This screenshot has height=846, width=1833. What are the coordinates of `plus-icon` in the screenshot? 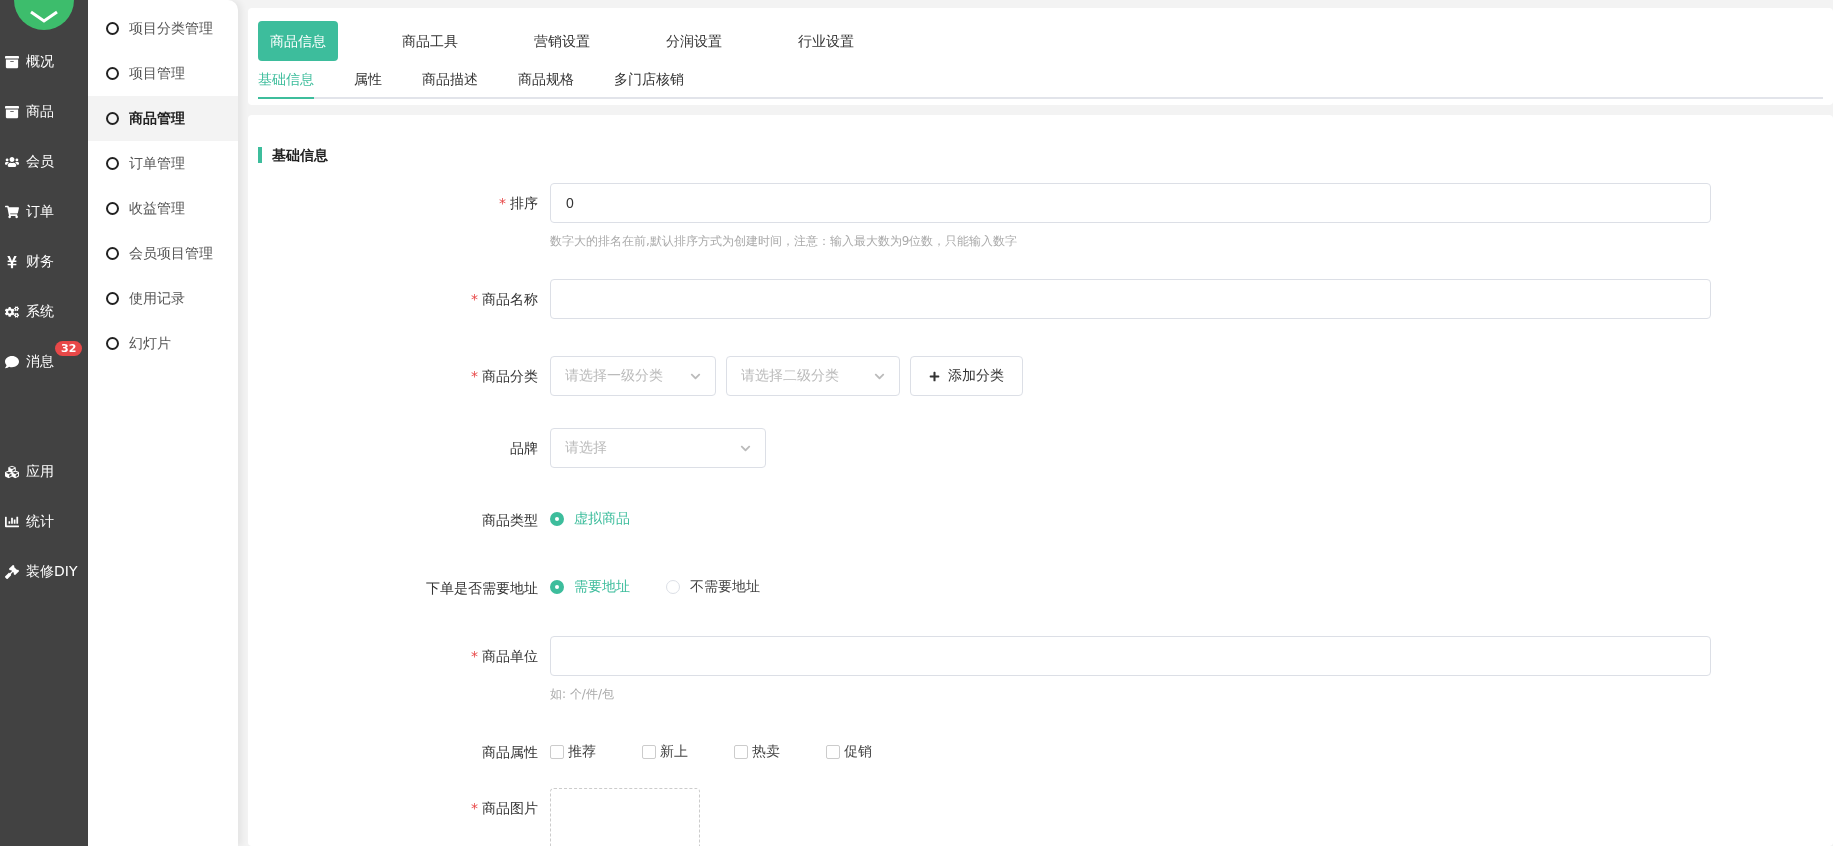 It's located at (934, 376).